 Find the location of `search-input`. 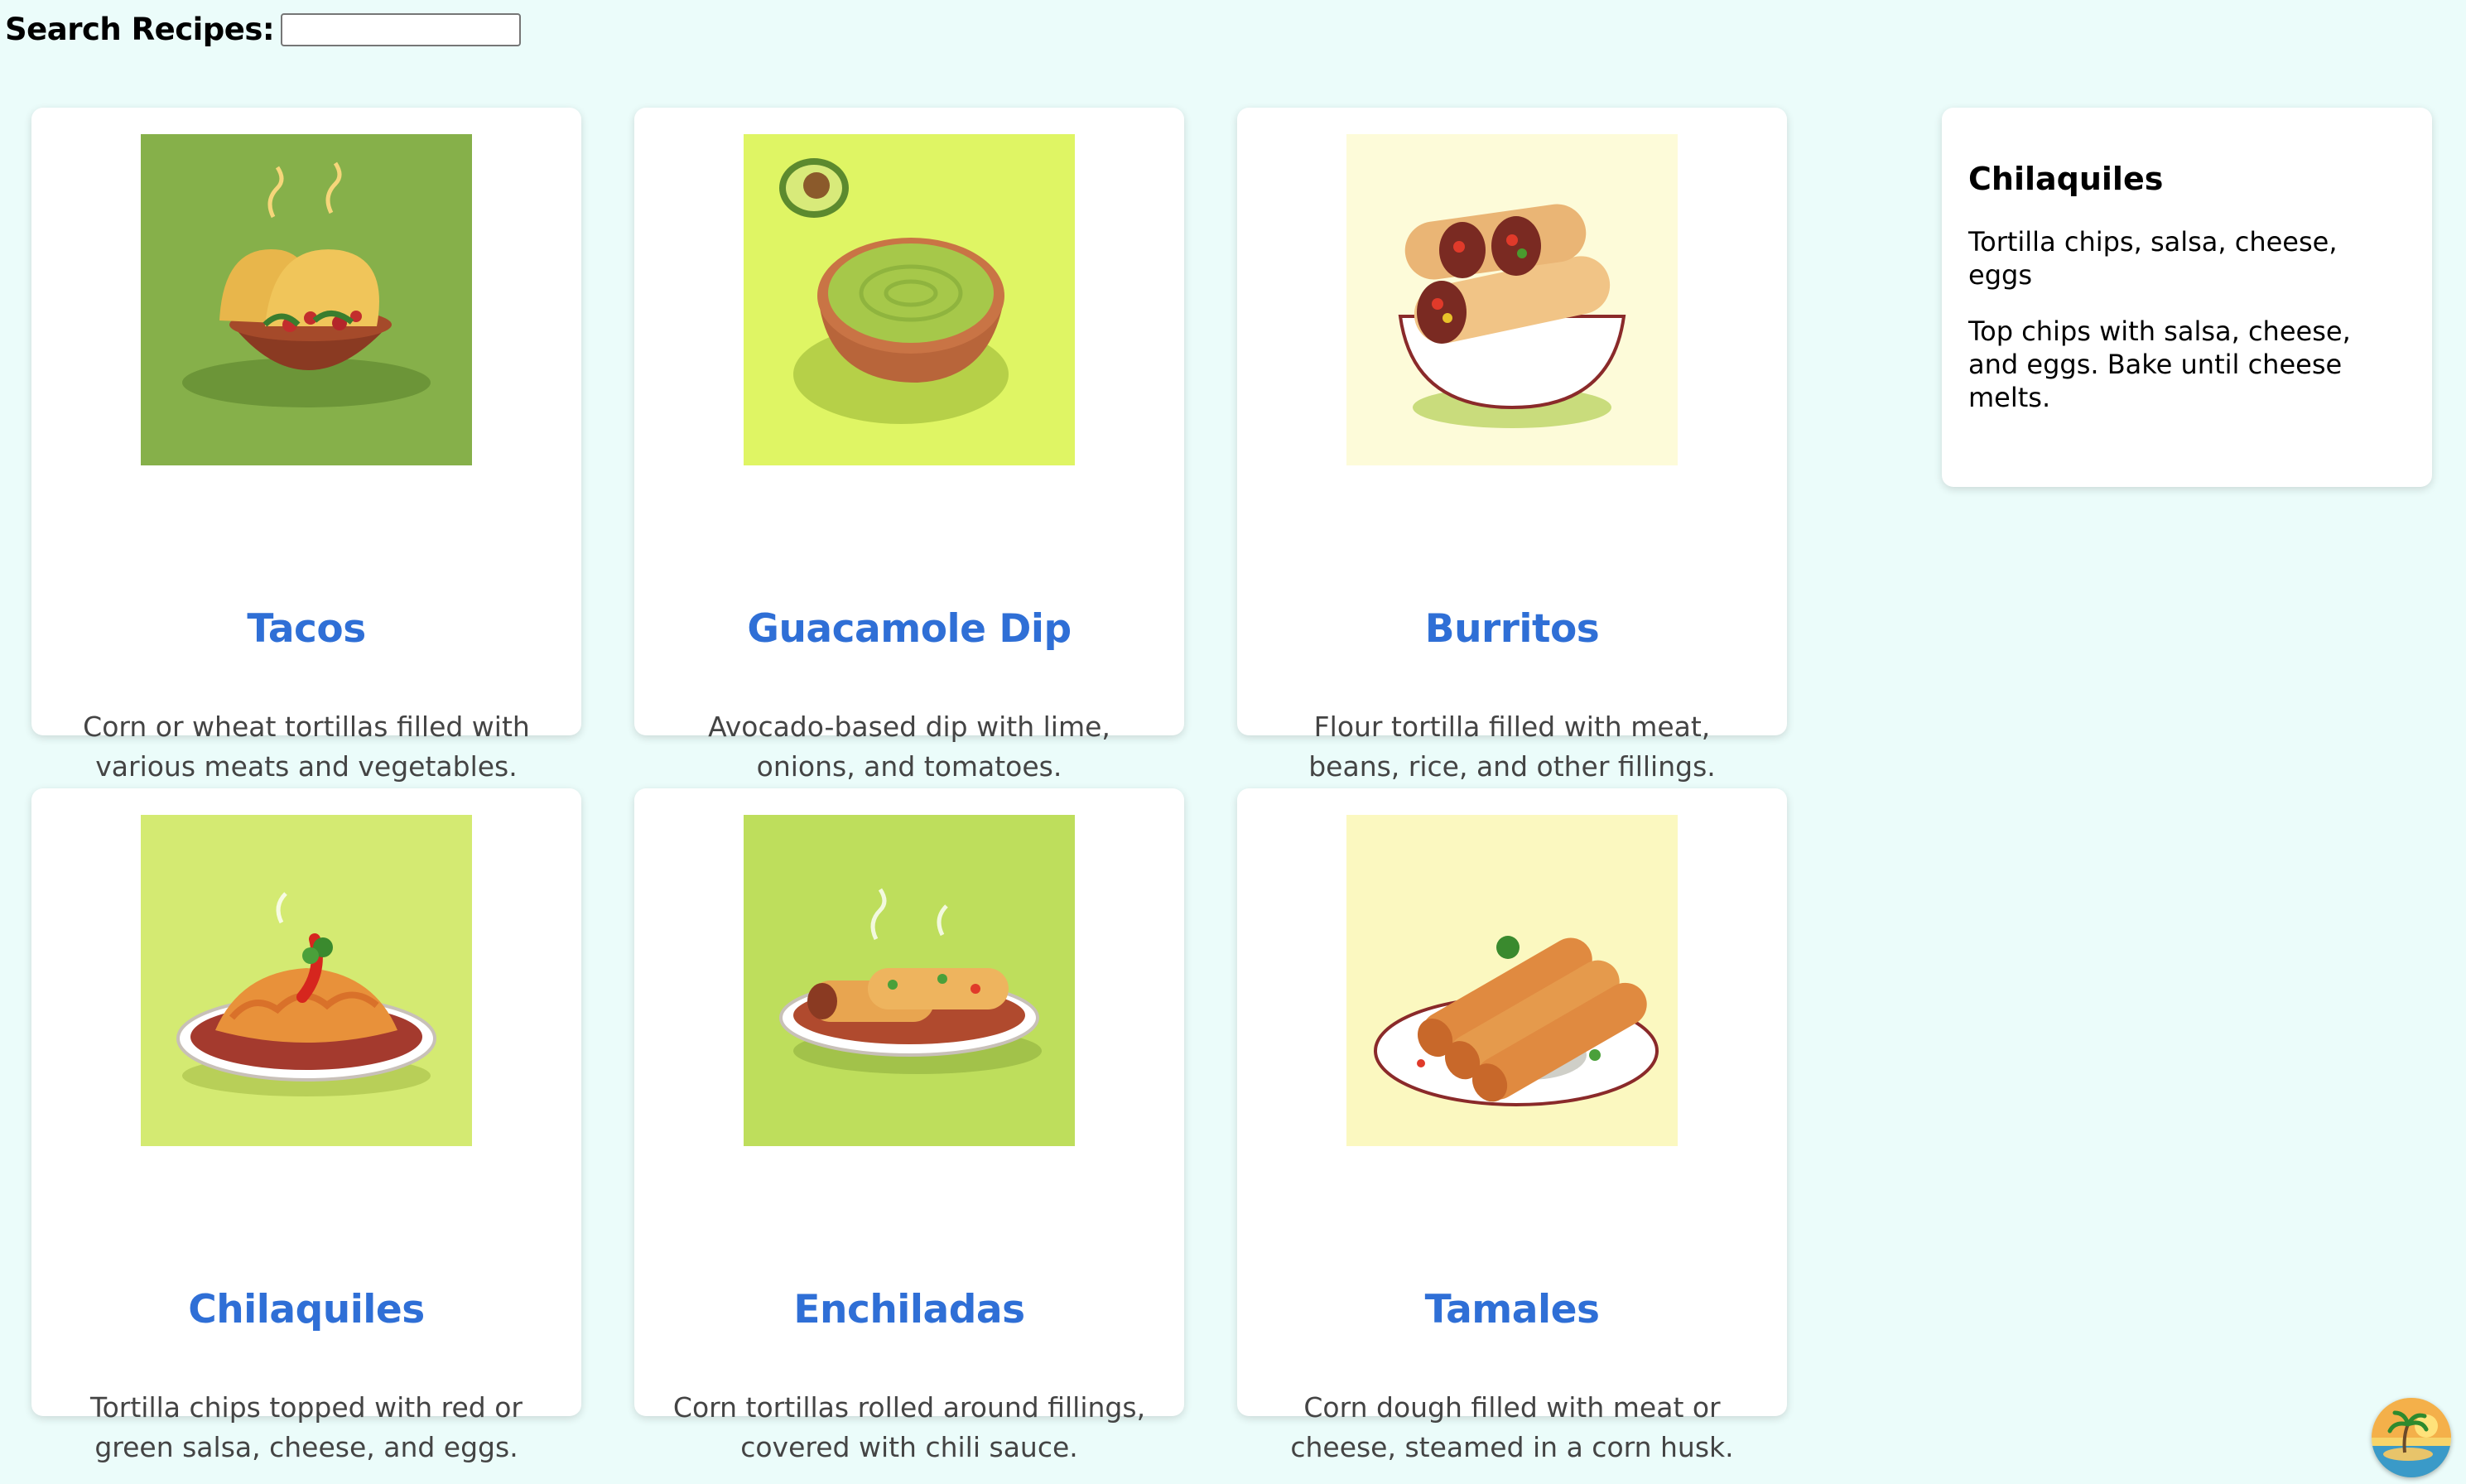

search-input is located at coordinates (401, 29).